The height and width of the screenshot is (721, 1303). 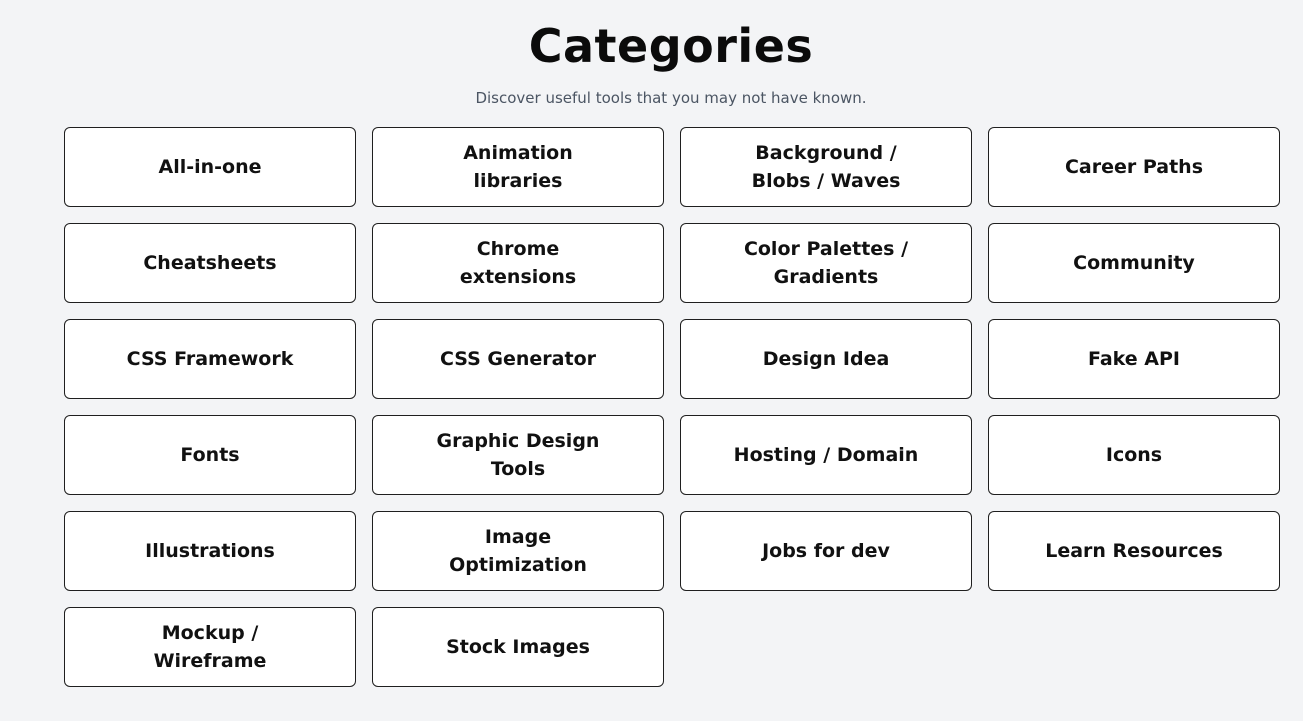 What do you see at coordinates (210, 167) in the screenshot?
I see `category-card-all-in-one: All-in-one` at bounding box center [210, 167].